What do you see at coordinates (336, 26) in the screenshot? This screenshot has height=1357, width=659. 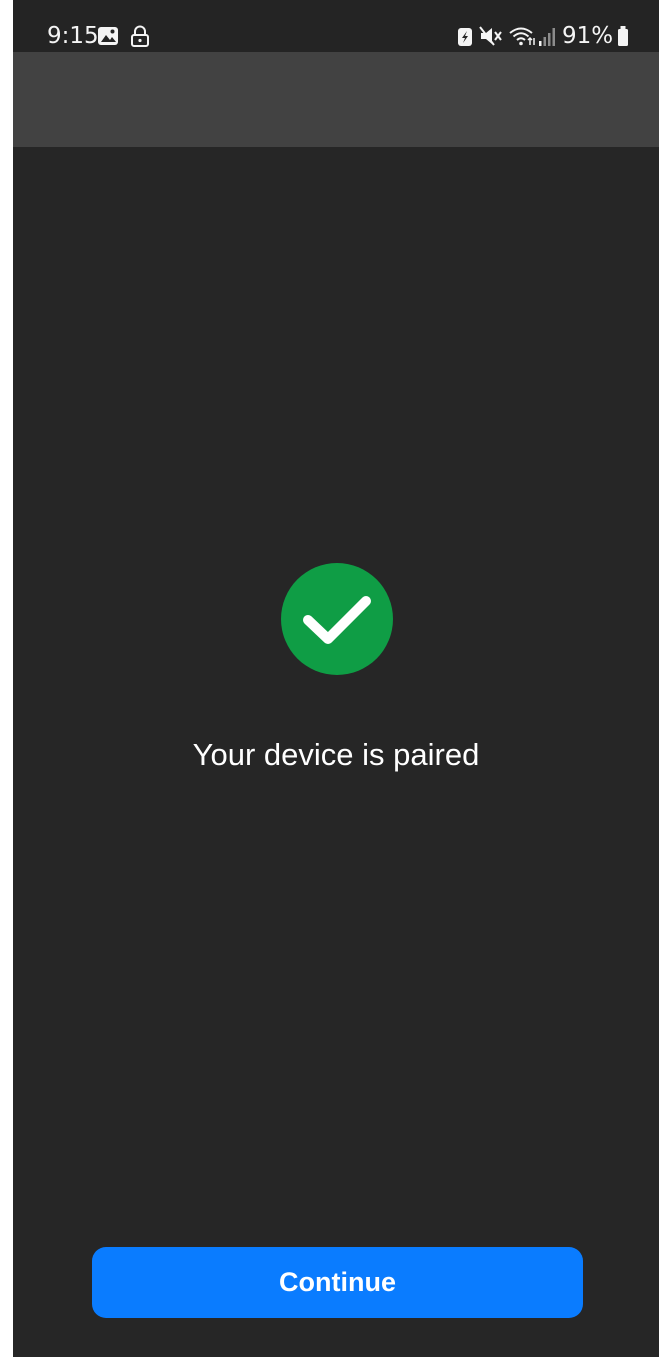 I see `status-bar: 9:15 91%` at bounding box center [336, 26].